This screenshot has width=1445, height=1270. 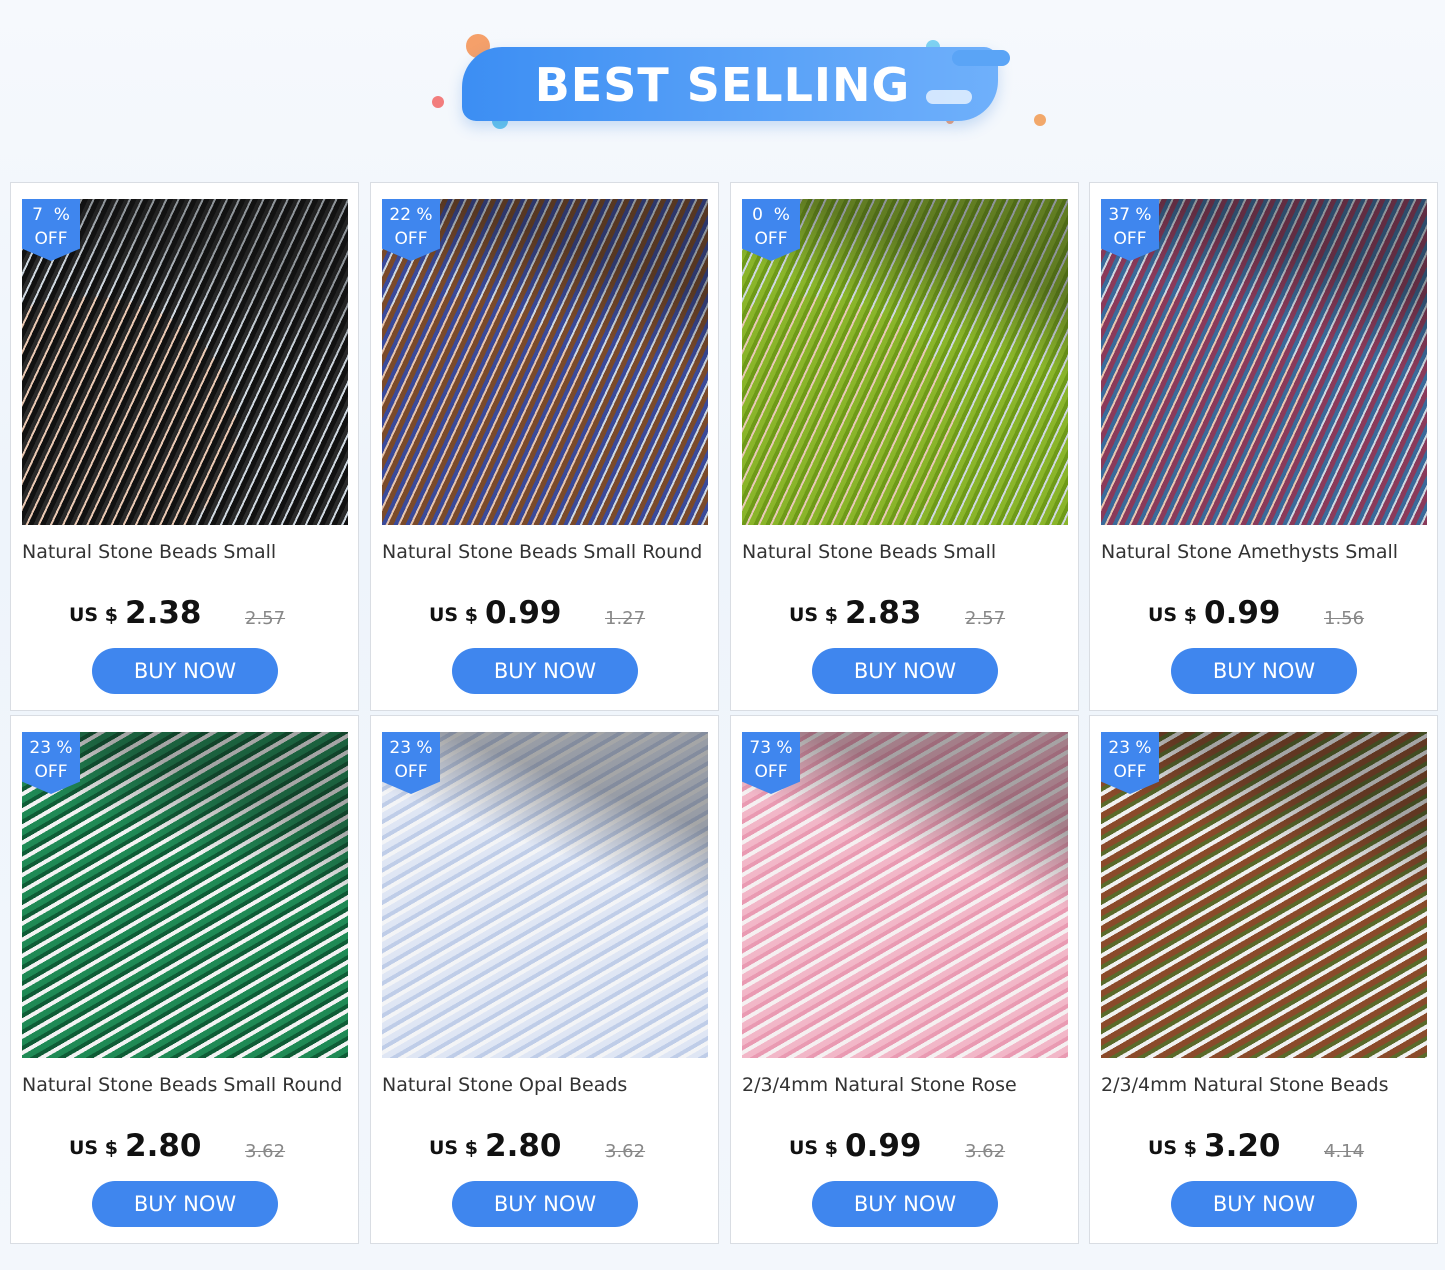 I want to click on discount-badge: 7 % OFF, so click(x=51, y=230).